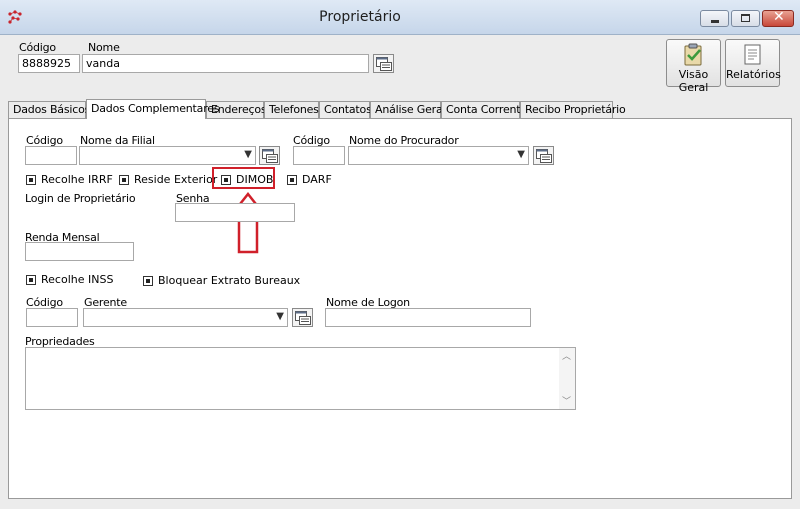  Describe the element at coordinates (225, 63) in the screenshot. I see `nome-field` at that location.